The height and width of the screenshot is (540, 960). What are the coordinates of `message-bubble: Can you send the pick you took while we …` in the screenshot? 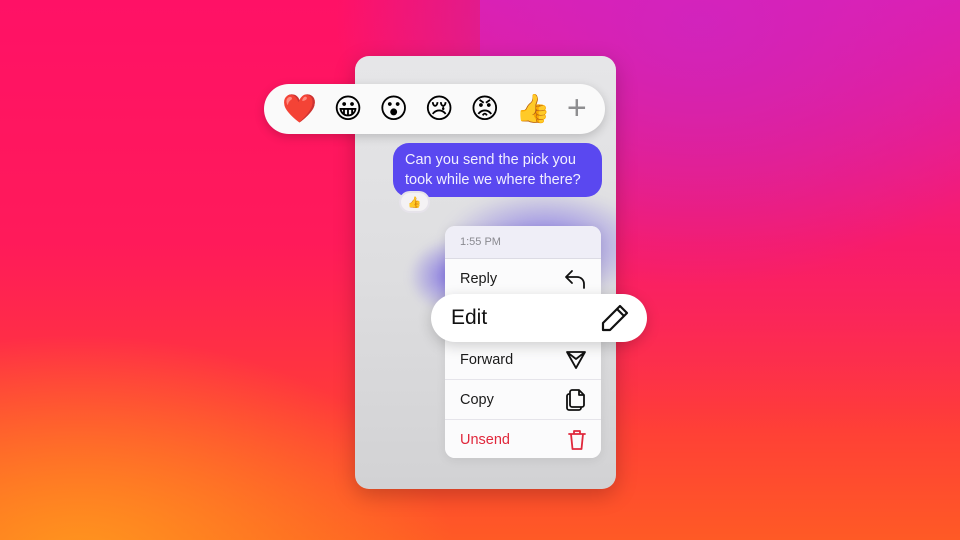 It's located at (497, 170).